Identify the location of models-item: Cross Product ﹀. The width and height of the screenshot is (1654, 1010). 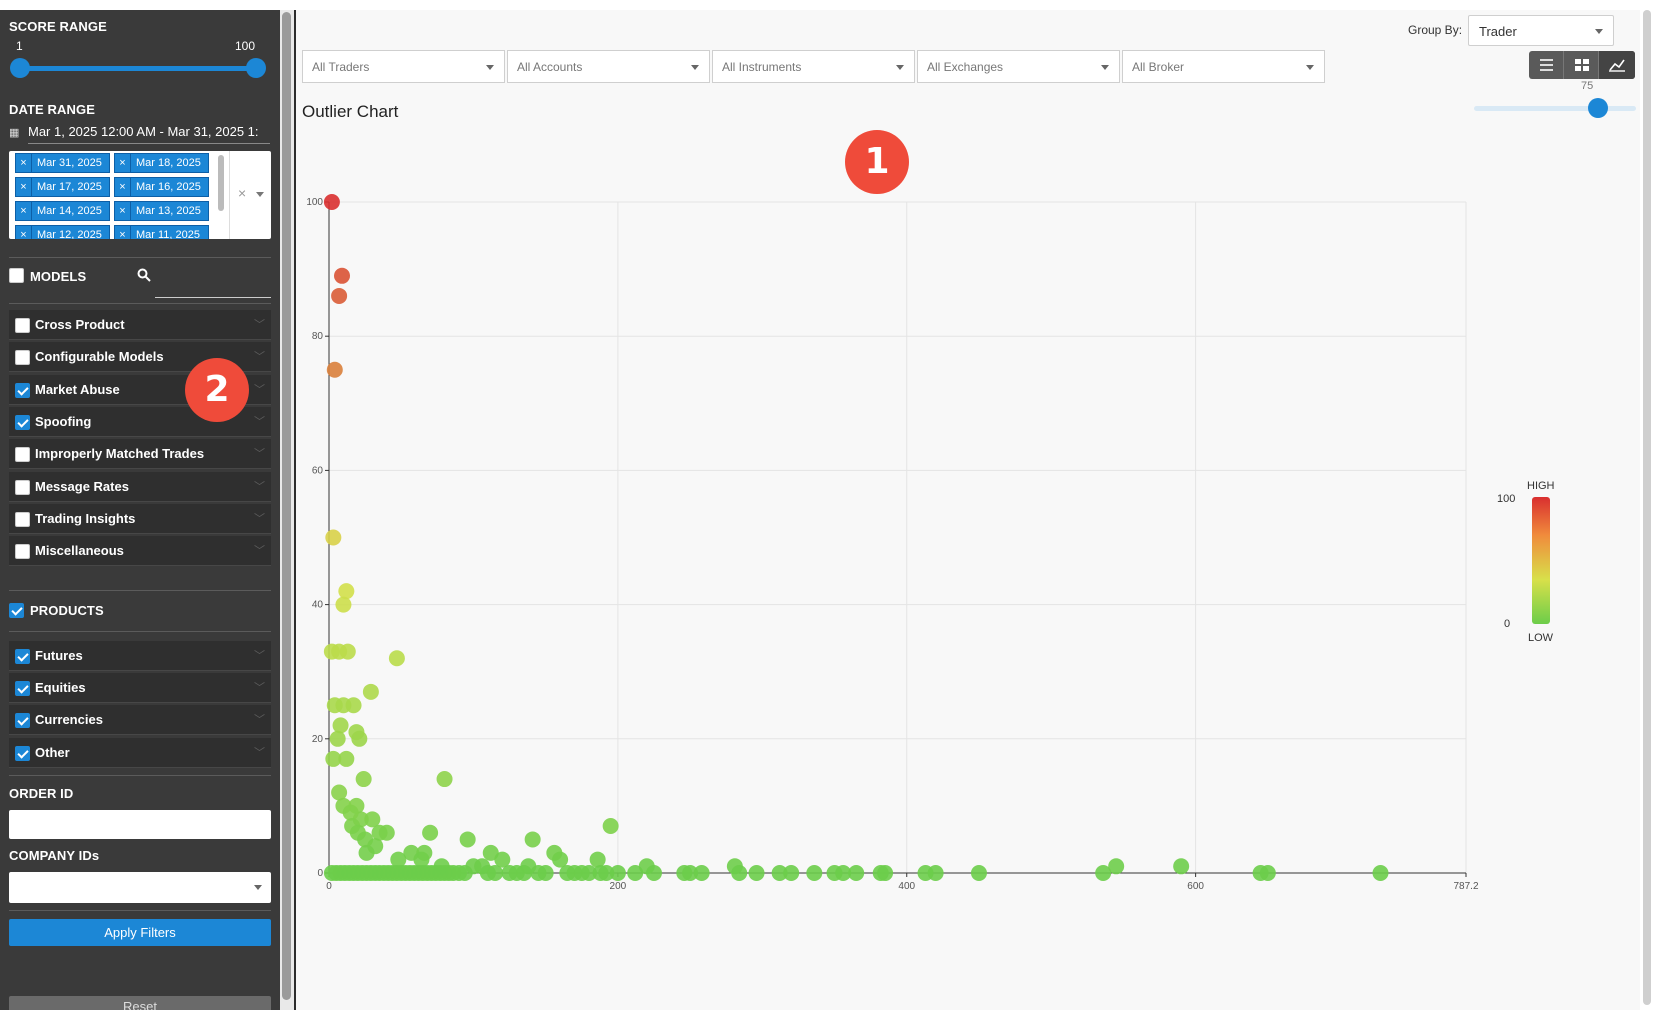
(140, 325).